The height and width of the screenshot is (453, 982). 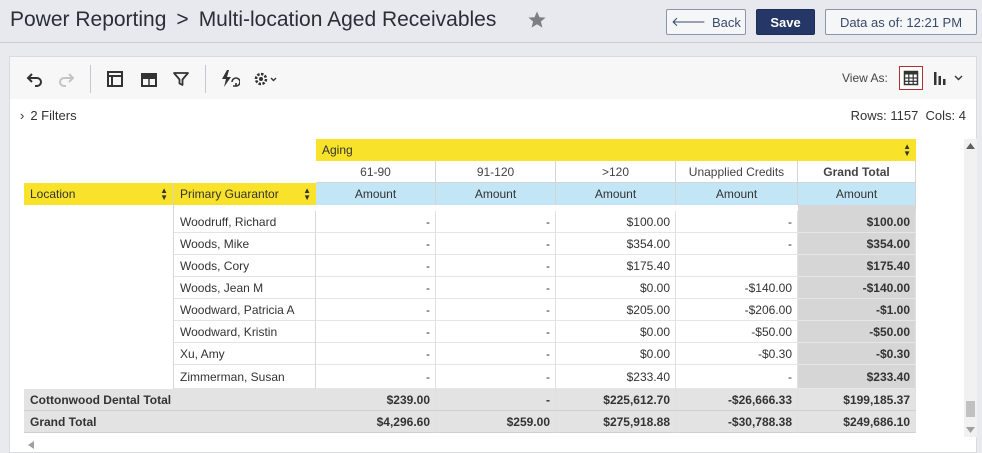 What do you see at coordinates (737, 400) in the screenshot?
I see `subtotal-cell: -$26,666.33` at bounding box center [737, 400].